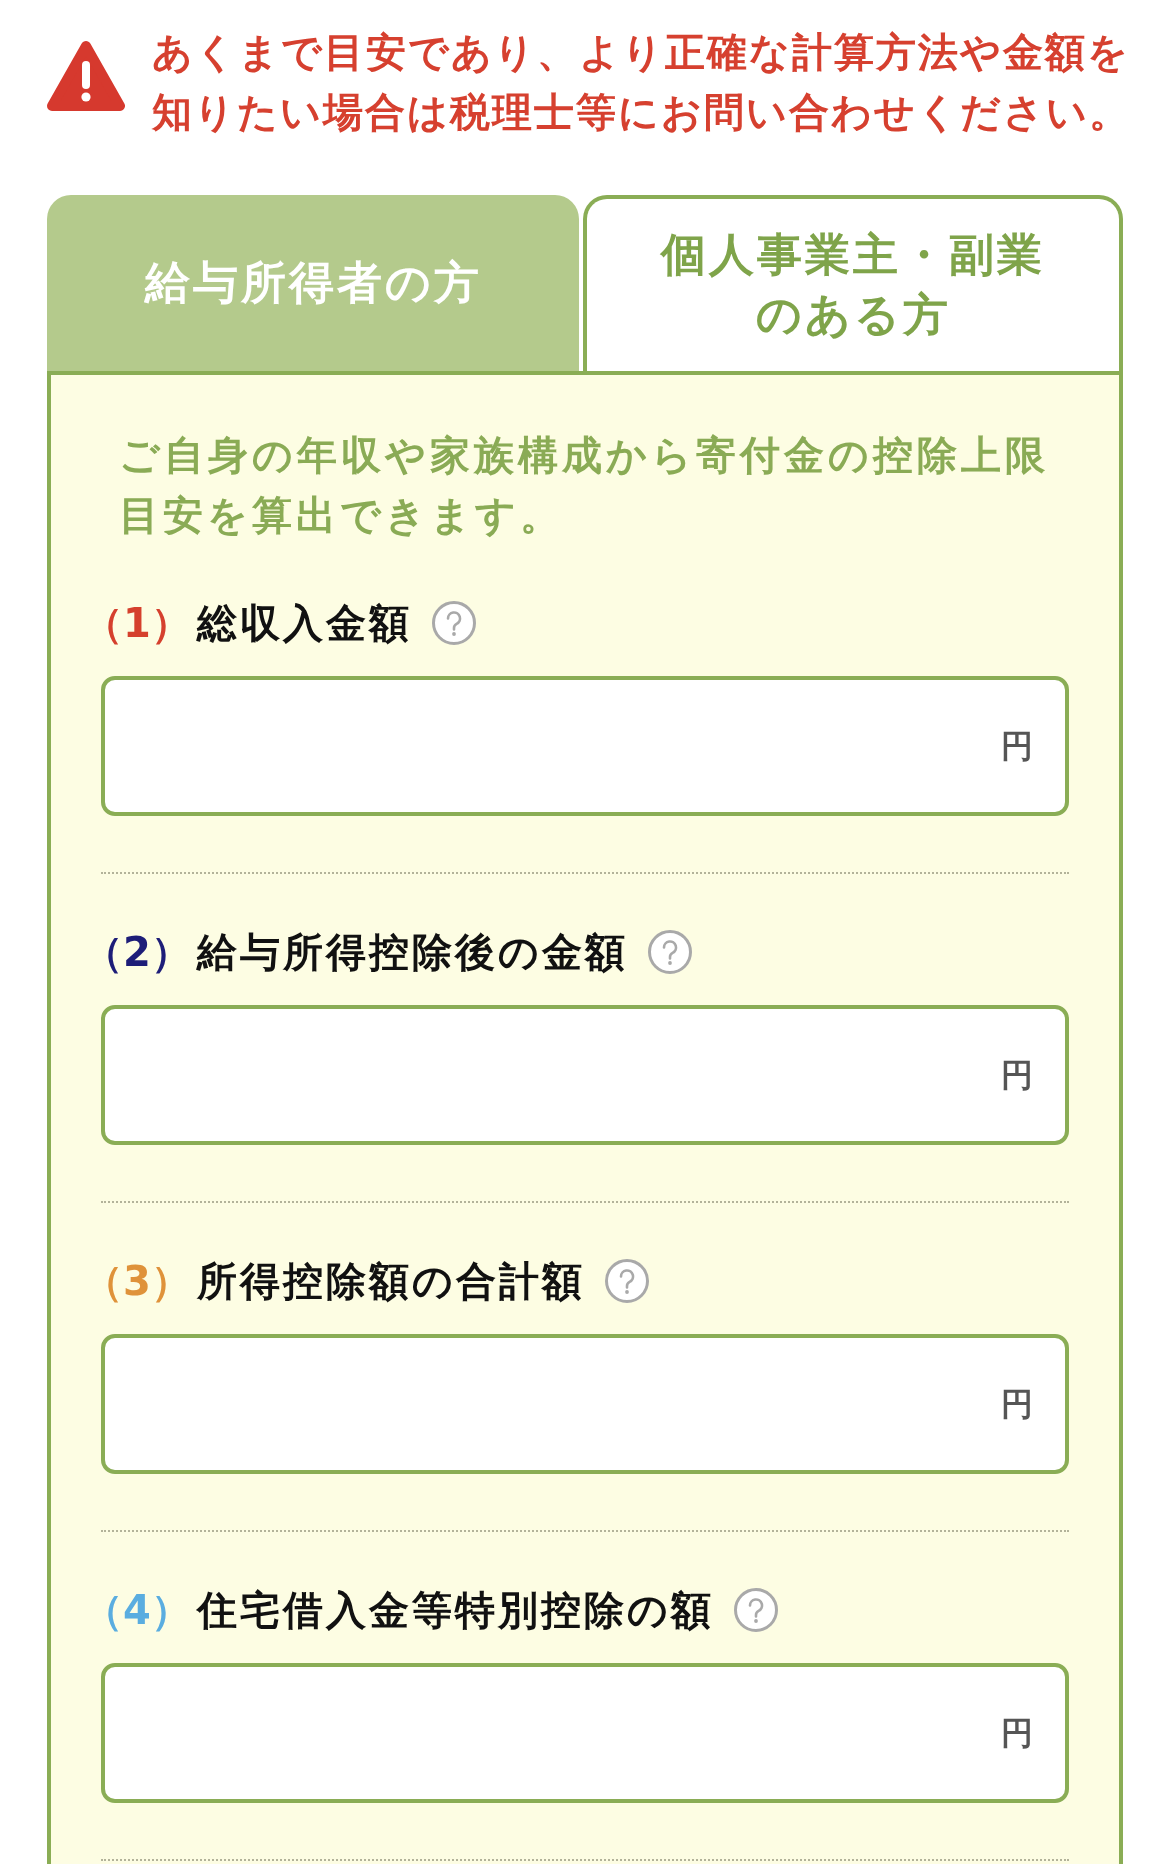 The image size is (1170, 1864). What do you see at coordinates (412, 952) in the screenshot?
I see `field-label: 給与所得控除後の金額` at bounding box center [412, 952].